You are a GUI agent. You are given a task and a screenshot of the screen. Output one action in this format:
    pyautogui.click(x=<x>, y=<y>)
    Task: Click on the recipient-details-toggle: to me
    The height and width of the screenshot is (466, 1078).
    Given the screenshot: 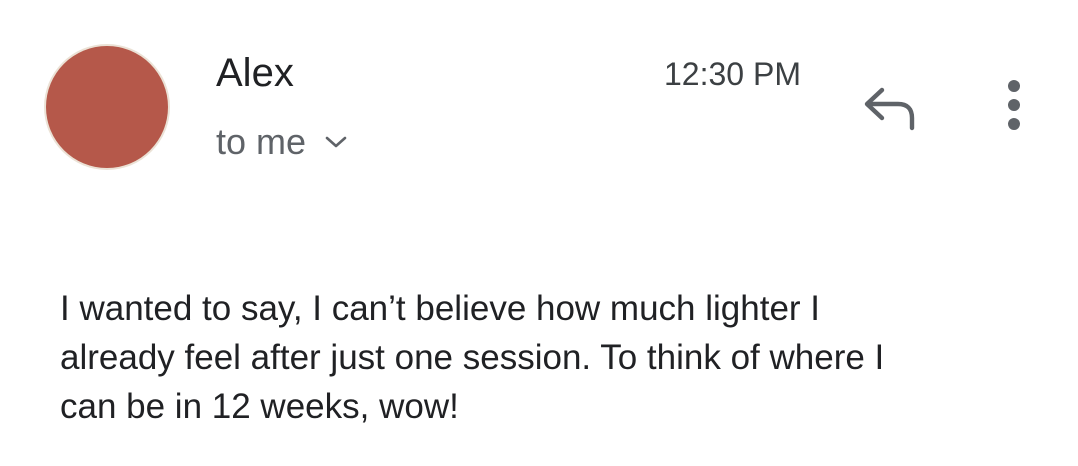 What is the action you would take?
    pyautogui.click(x=282, y=142)
    